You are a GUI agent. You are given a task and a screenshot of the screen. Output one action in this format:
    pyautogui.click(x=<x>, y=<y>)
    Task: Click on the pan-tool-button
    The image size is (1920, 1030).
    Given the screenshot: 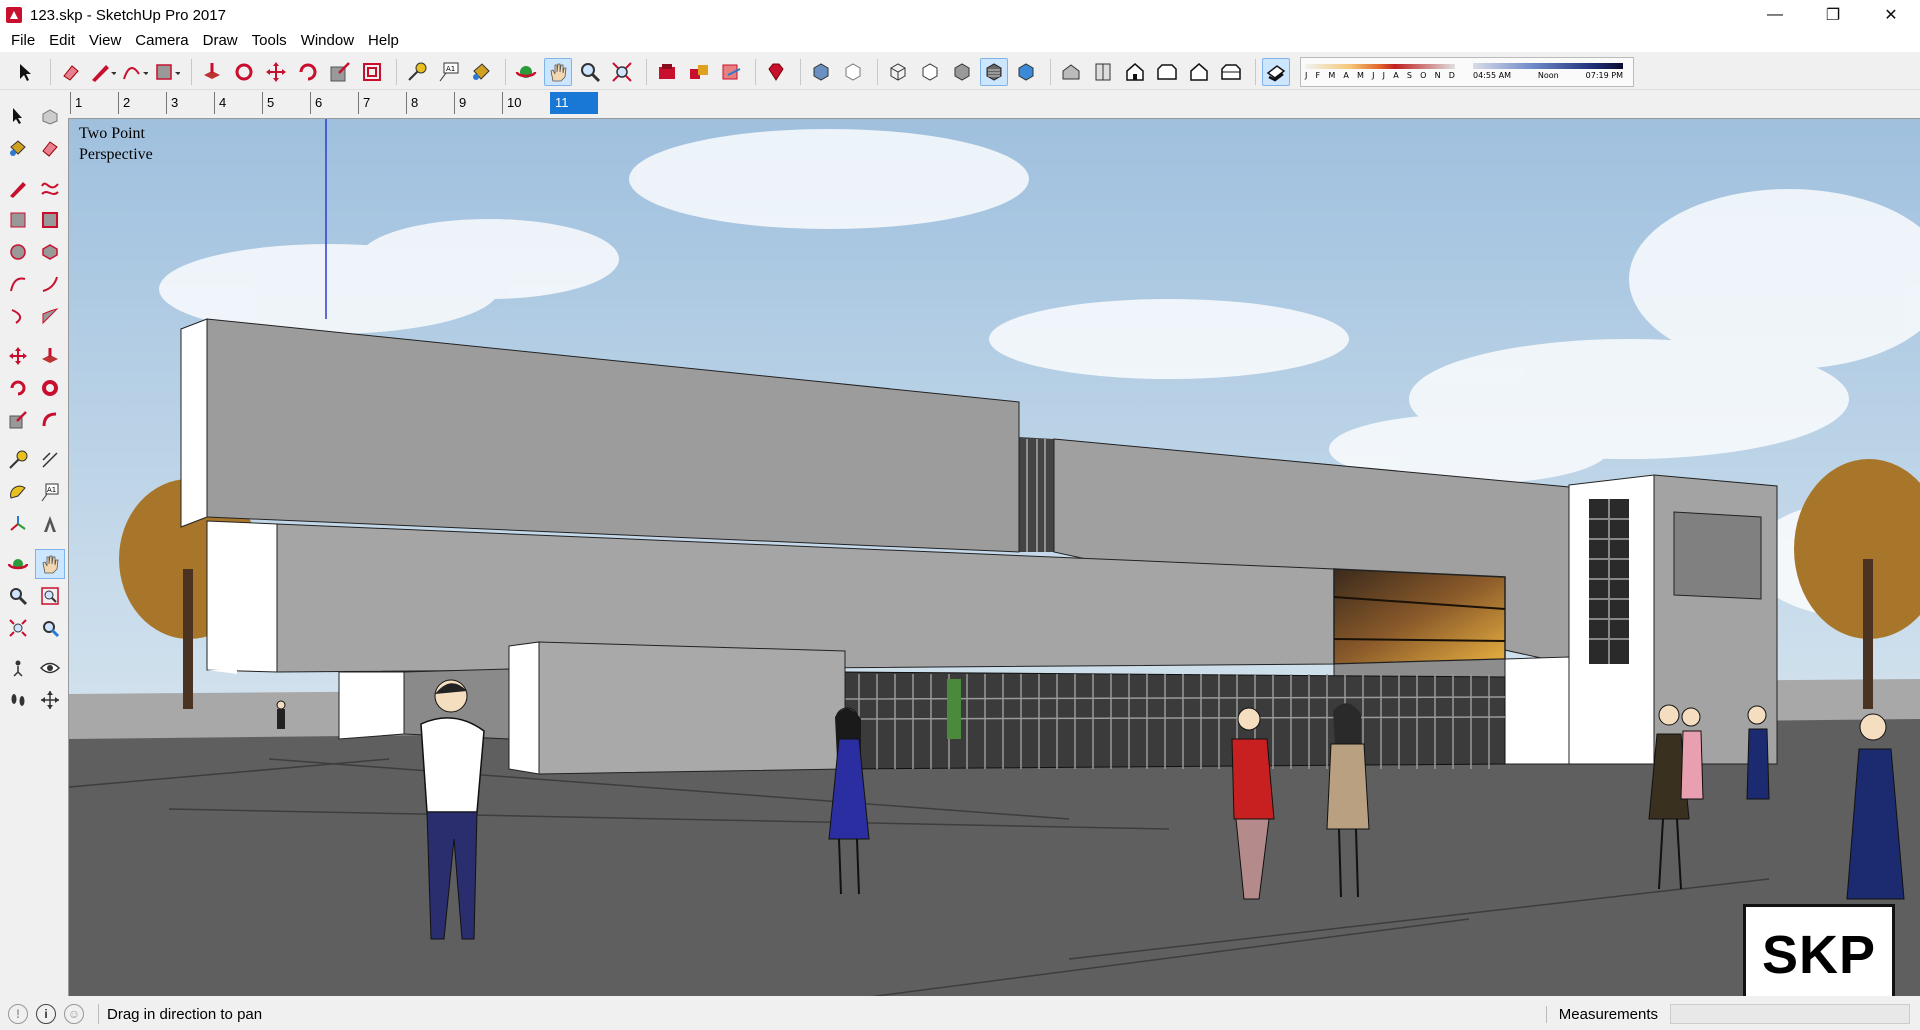 What is the action you would take?
    pyautogui.click(x=558, y=71)
    